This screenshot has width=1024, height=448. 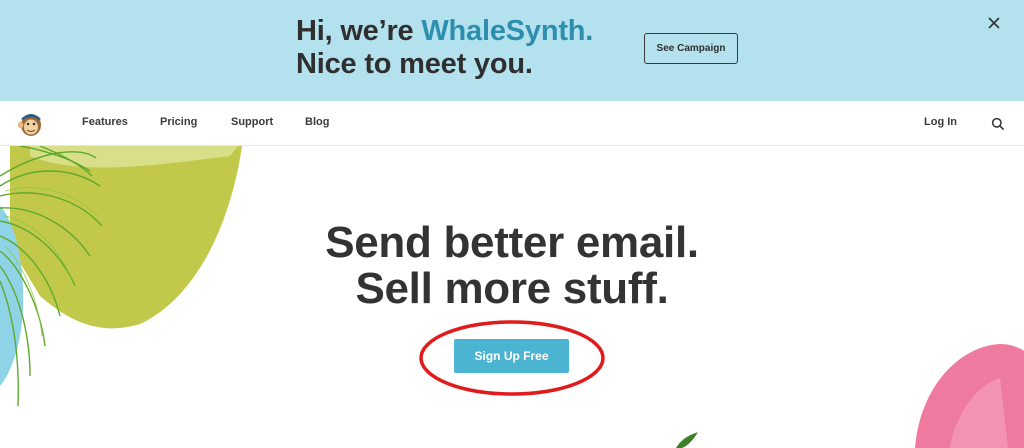 What do you see at coordinates (512, 123) in the screenshot?
I see `main-nav: Features Pricing Support Blog Log In` at bounding box center [512, 123].